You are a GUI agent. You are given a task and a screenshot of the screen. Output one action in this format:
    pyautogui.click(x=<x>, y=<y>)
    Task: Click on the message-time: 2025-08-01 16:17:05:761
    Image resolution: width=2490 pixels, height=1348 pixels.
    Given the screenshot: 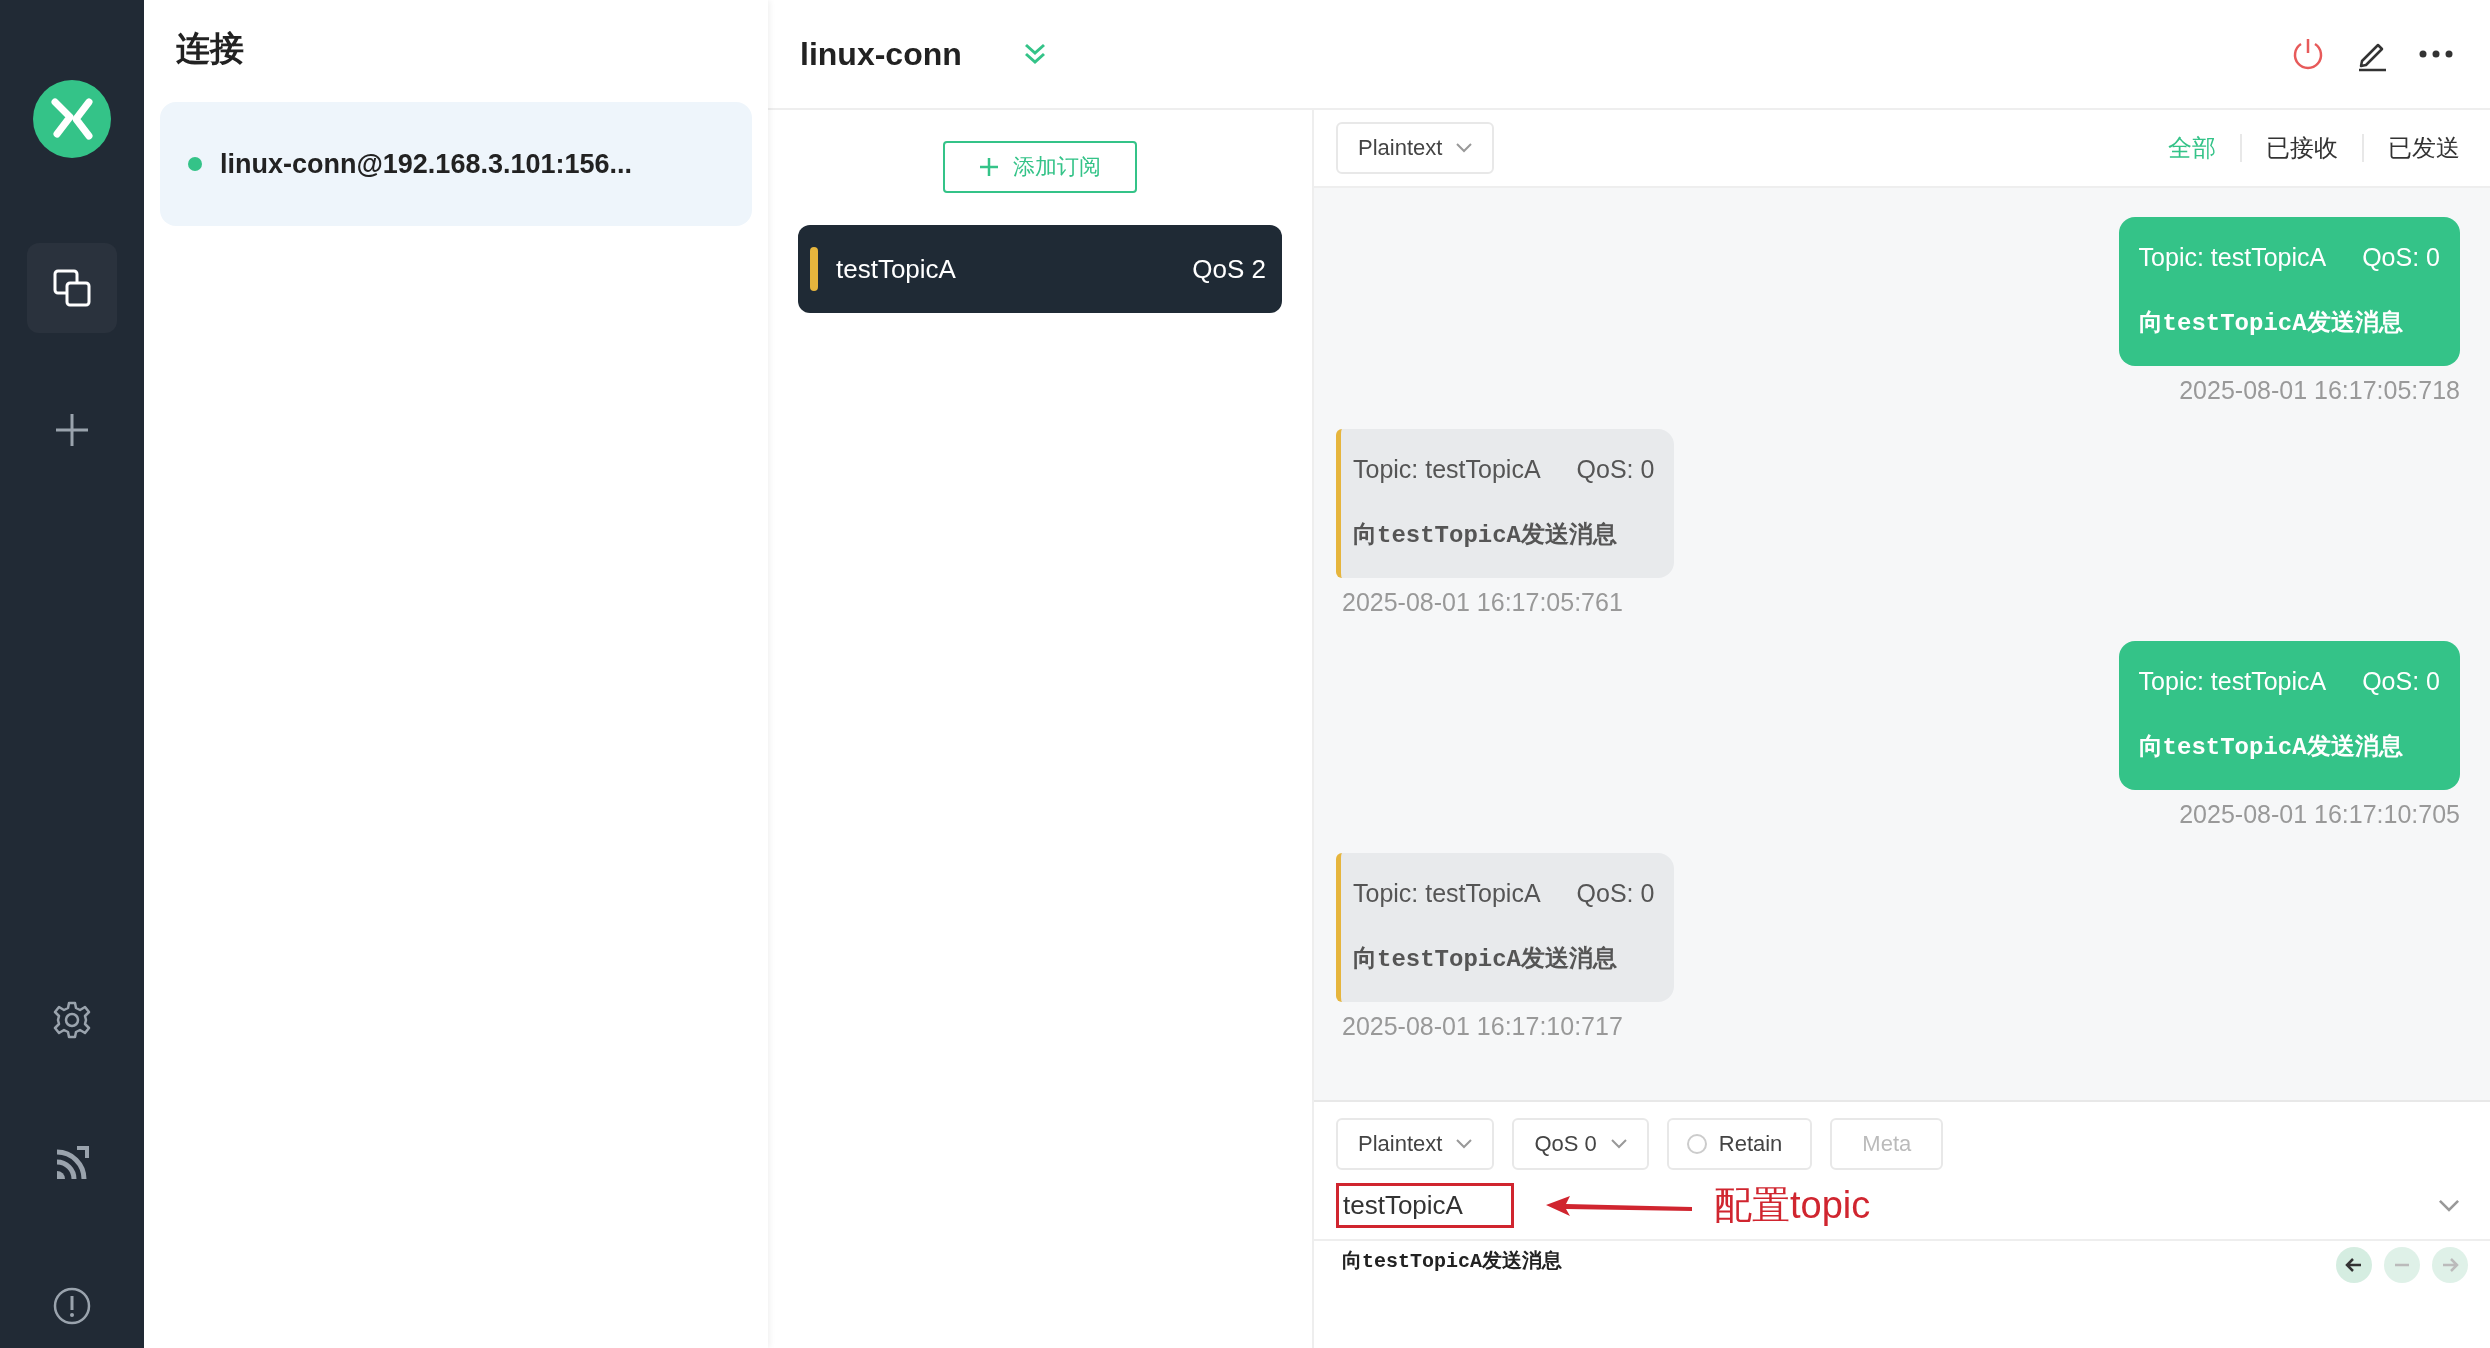 What is the action you would take?
    pyautogui.click(x=1482, y=602)
    